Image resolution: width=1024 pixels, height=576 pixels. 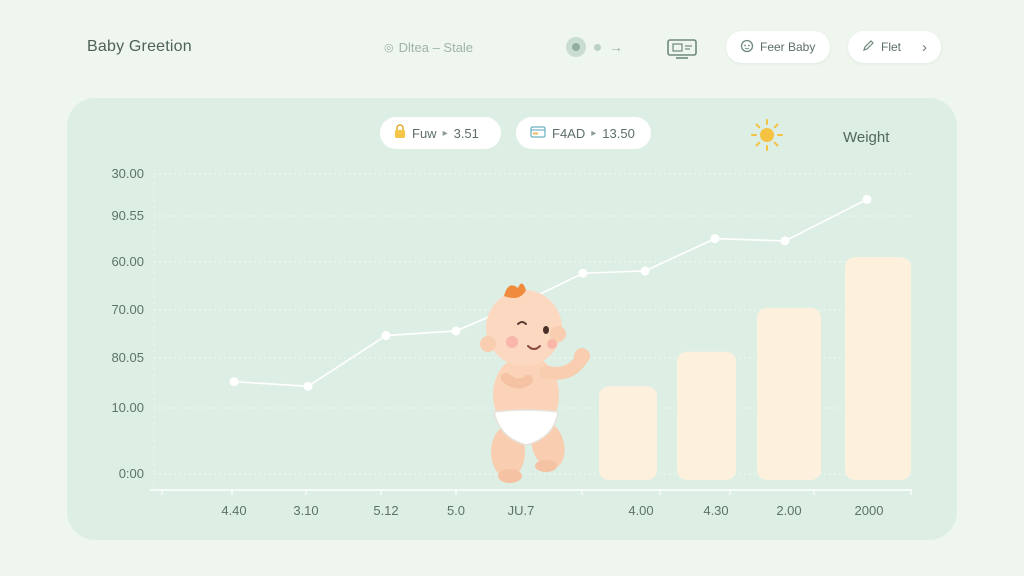 What do you see at coordinates (233, 510) in the screenshot?
I see `x-tick-label: 4.40` at bounding box center [233, 510].